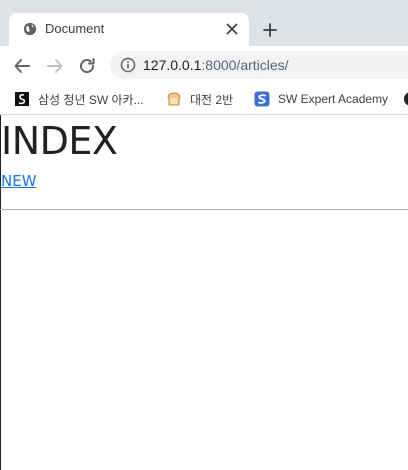 The height and width of the screenshot is (470, 408). I want to click on bookmark-swea: SW Expert Academy, so click(321, 99).